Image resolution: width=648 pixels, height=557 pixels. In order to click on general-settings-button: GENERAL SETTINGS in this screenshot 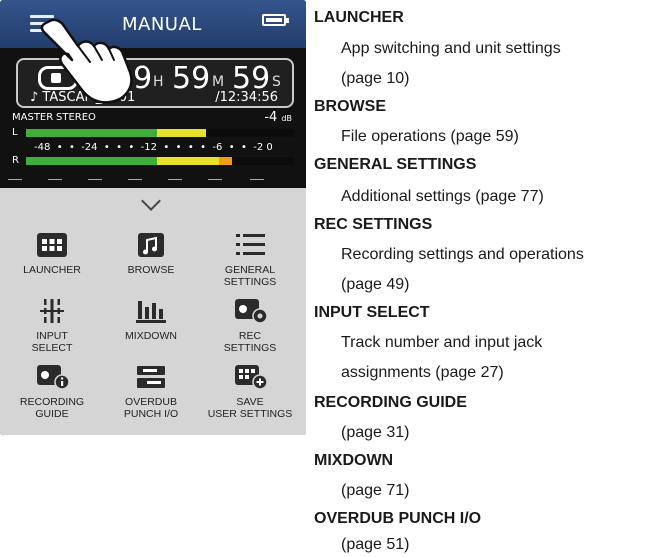, I will do `click(250, 260)`.